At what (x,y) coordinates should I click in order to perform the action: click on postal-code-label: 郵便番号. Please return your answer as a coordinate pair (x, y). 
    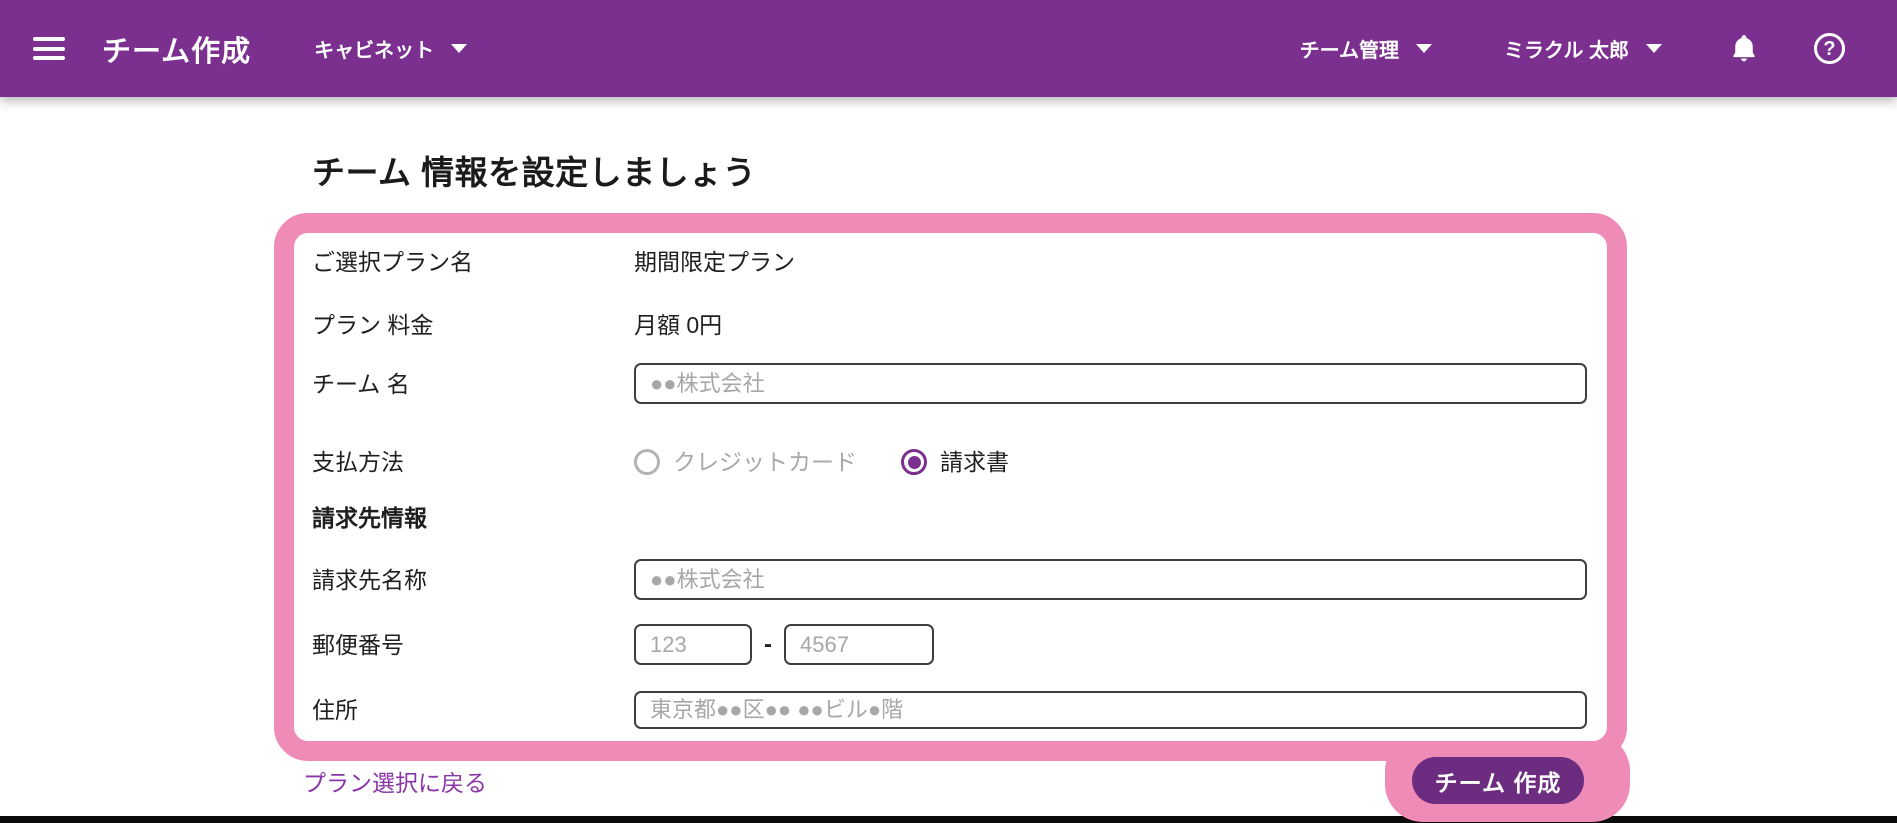
    Looking at the image, I should click on (358, 644).